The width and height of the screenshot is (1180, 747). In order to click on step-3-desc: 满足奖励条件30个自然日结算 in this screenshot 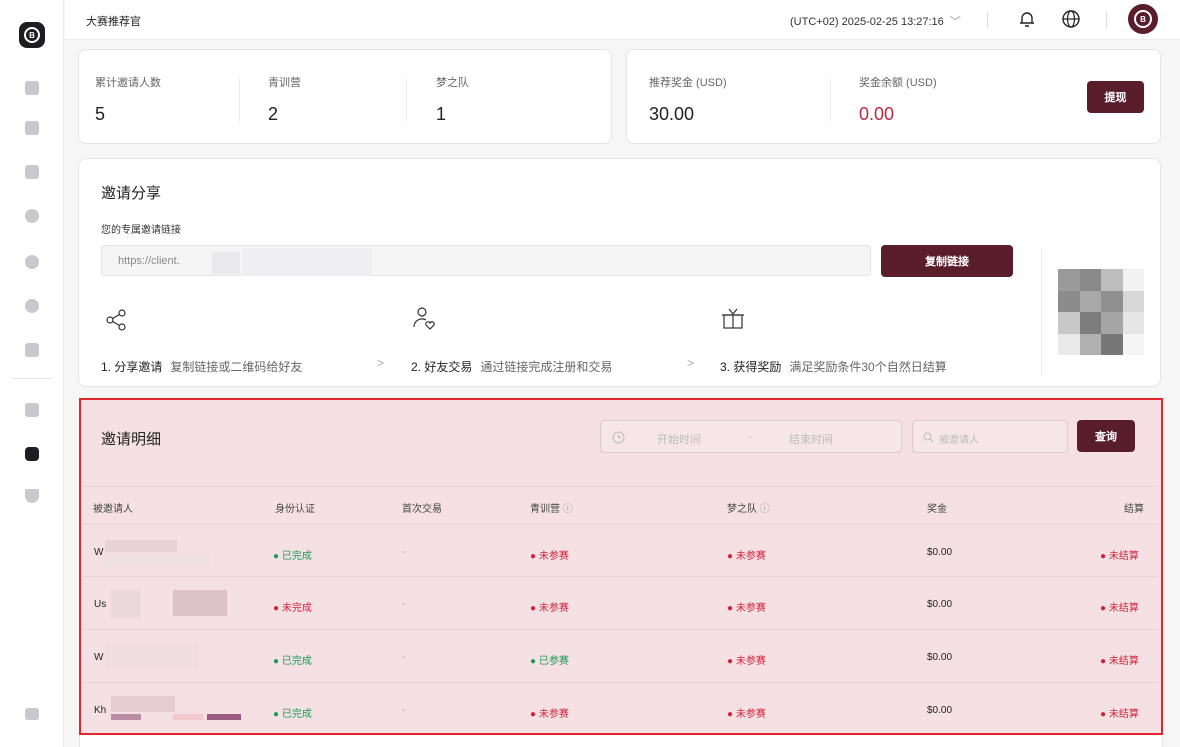, I will do `click(868, 367)`.